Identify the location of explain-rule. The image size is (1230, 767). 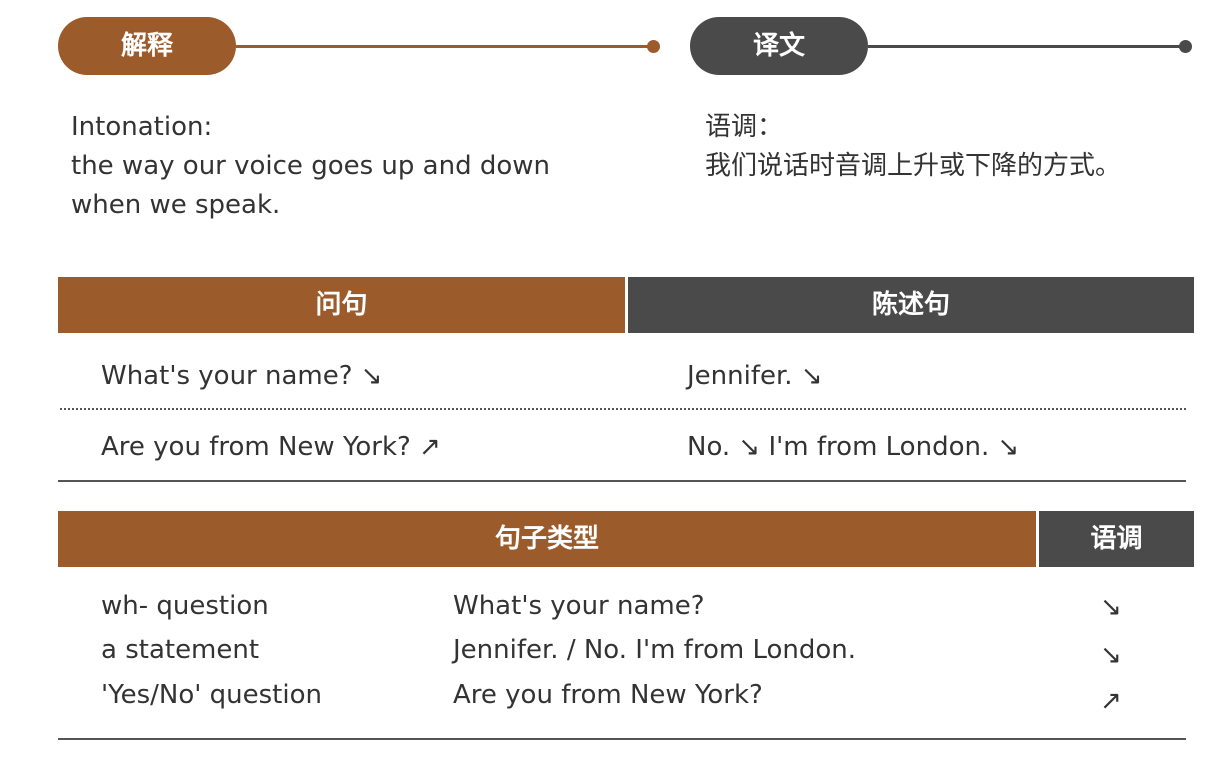
(445, 46).